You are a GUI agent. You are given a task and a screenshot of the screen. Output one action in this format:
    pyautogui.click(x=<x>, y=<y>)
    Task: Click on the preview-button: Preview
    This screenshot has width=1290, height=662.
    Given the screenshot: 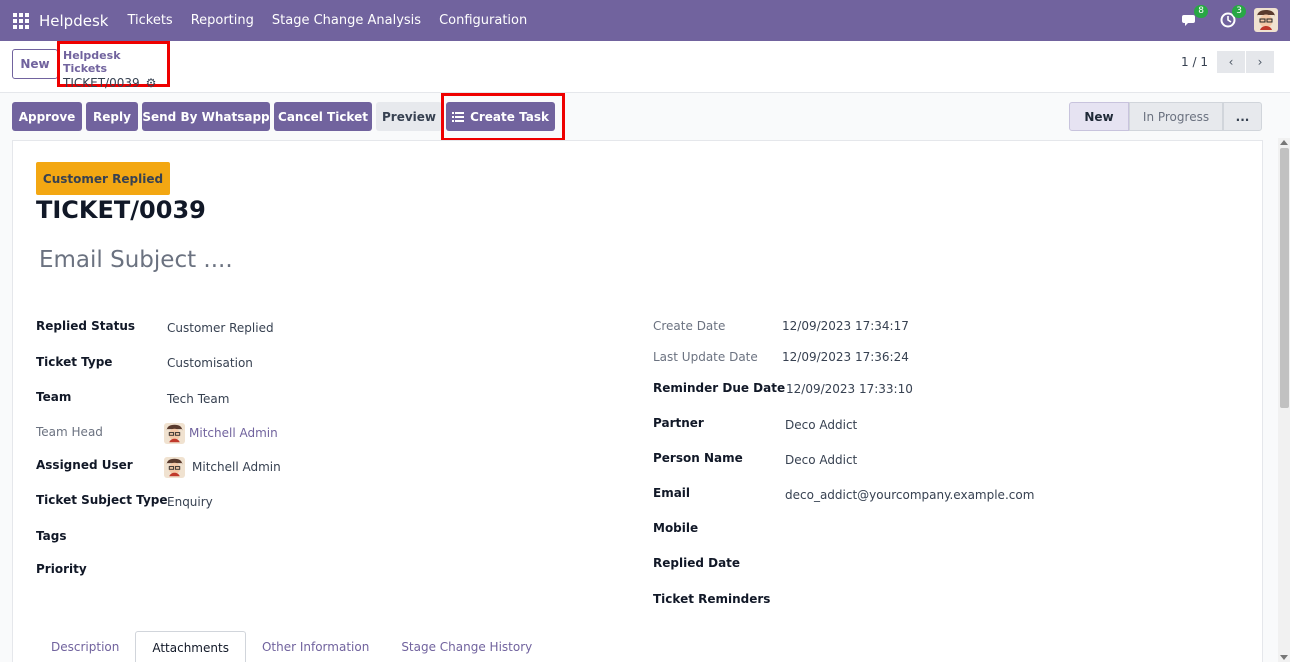 What is the action you would take?
    pyautogui.click(x=409, y=116)
    